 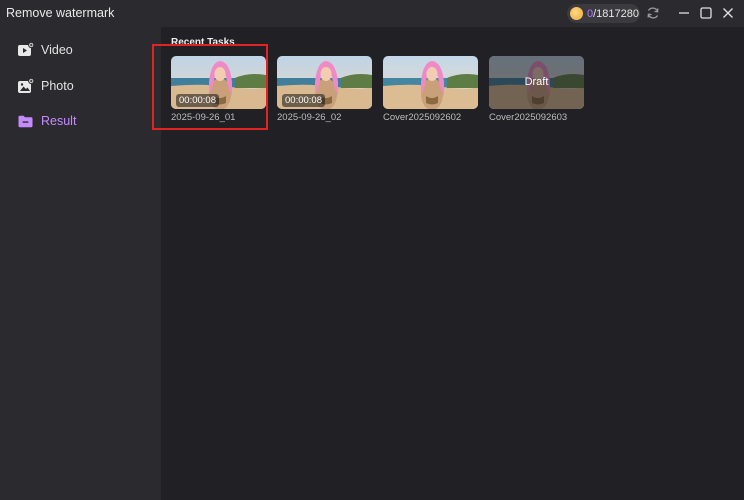 What do you see at coordinates (528, 117) in the screenshot?
I see `task-name: Cover2025092603` at bounding box center [528, 117].